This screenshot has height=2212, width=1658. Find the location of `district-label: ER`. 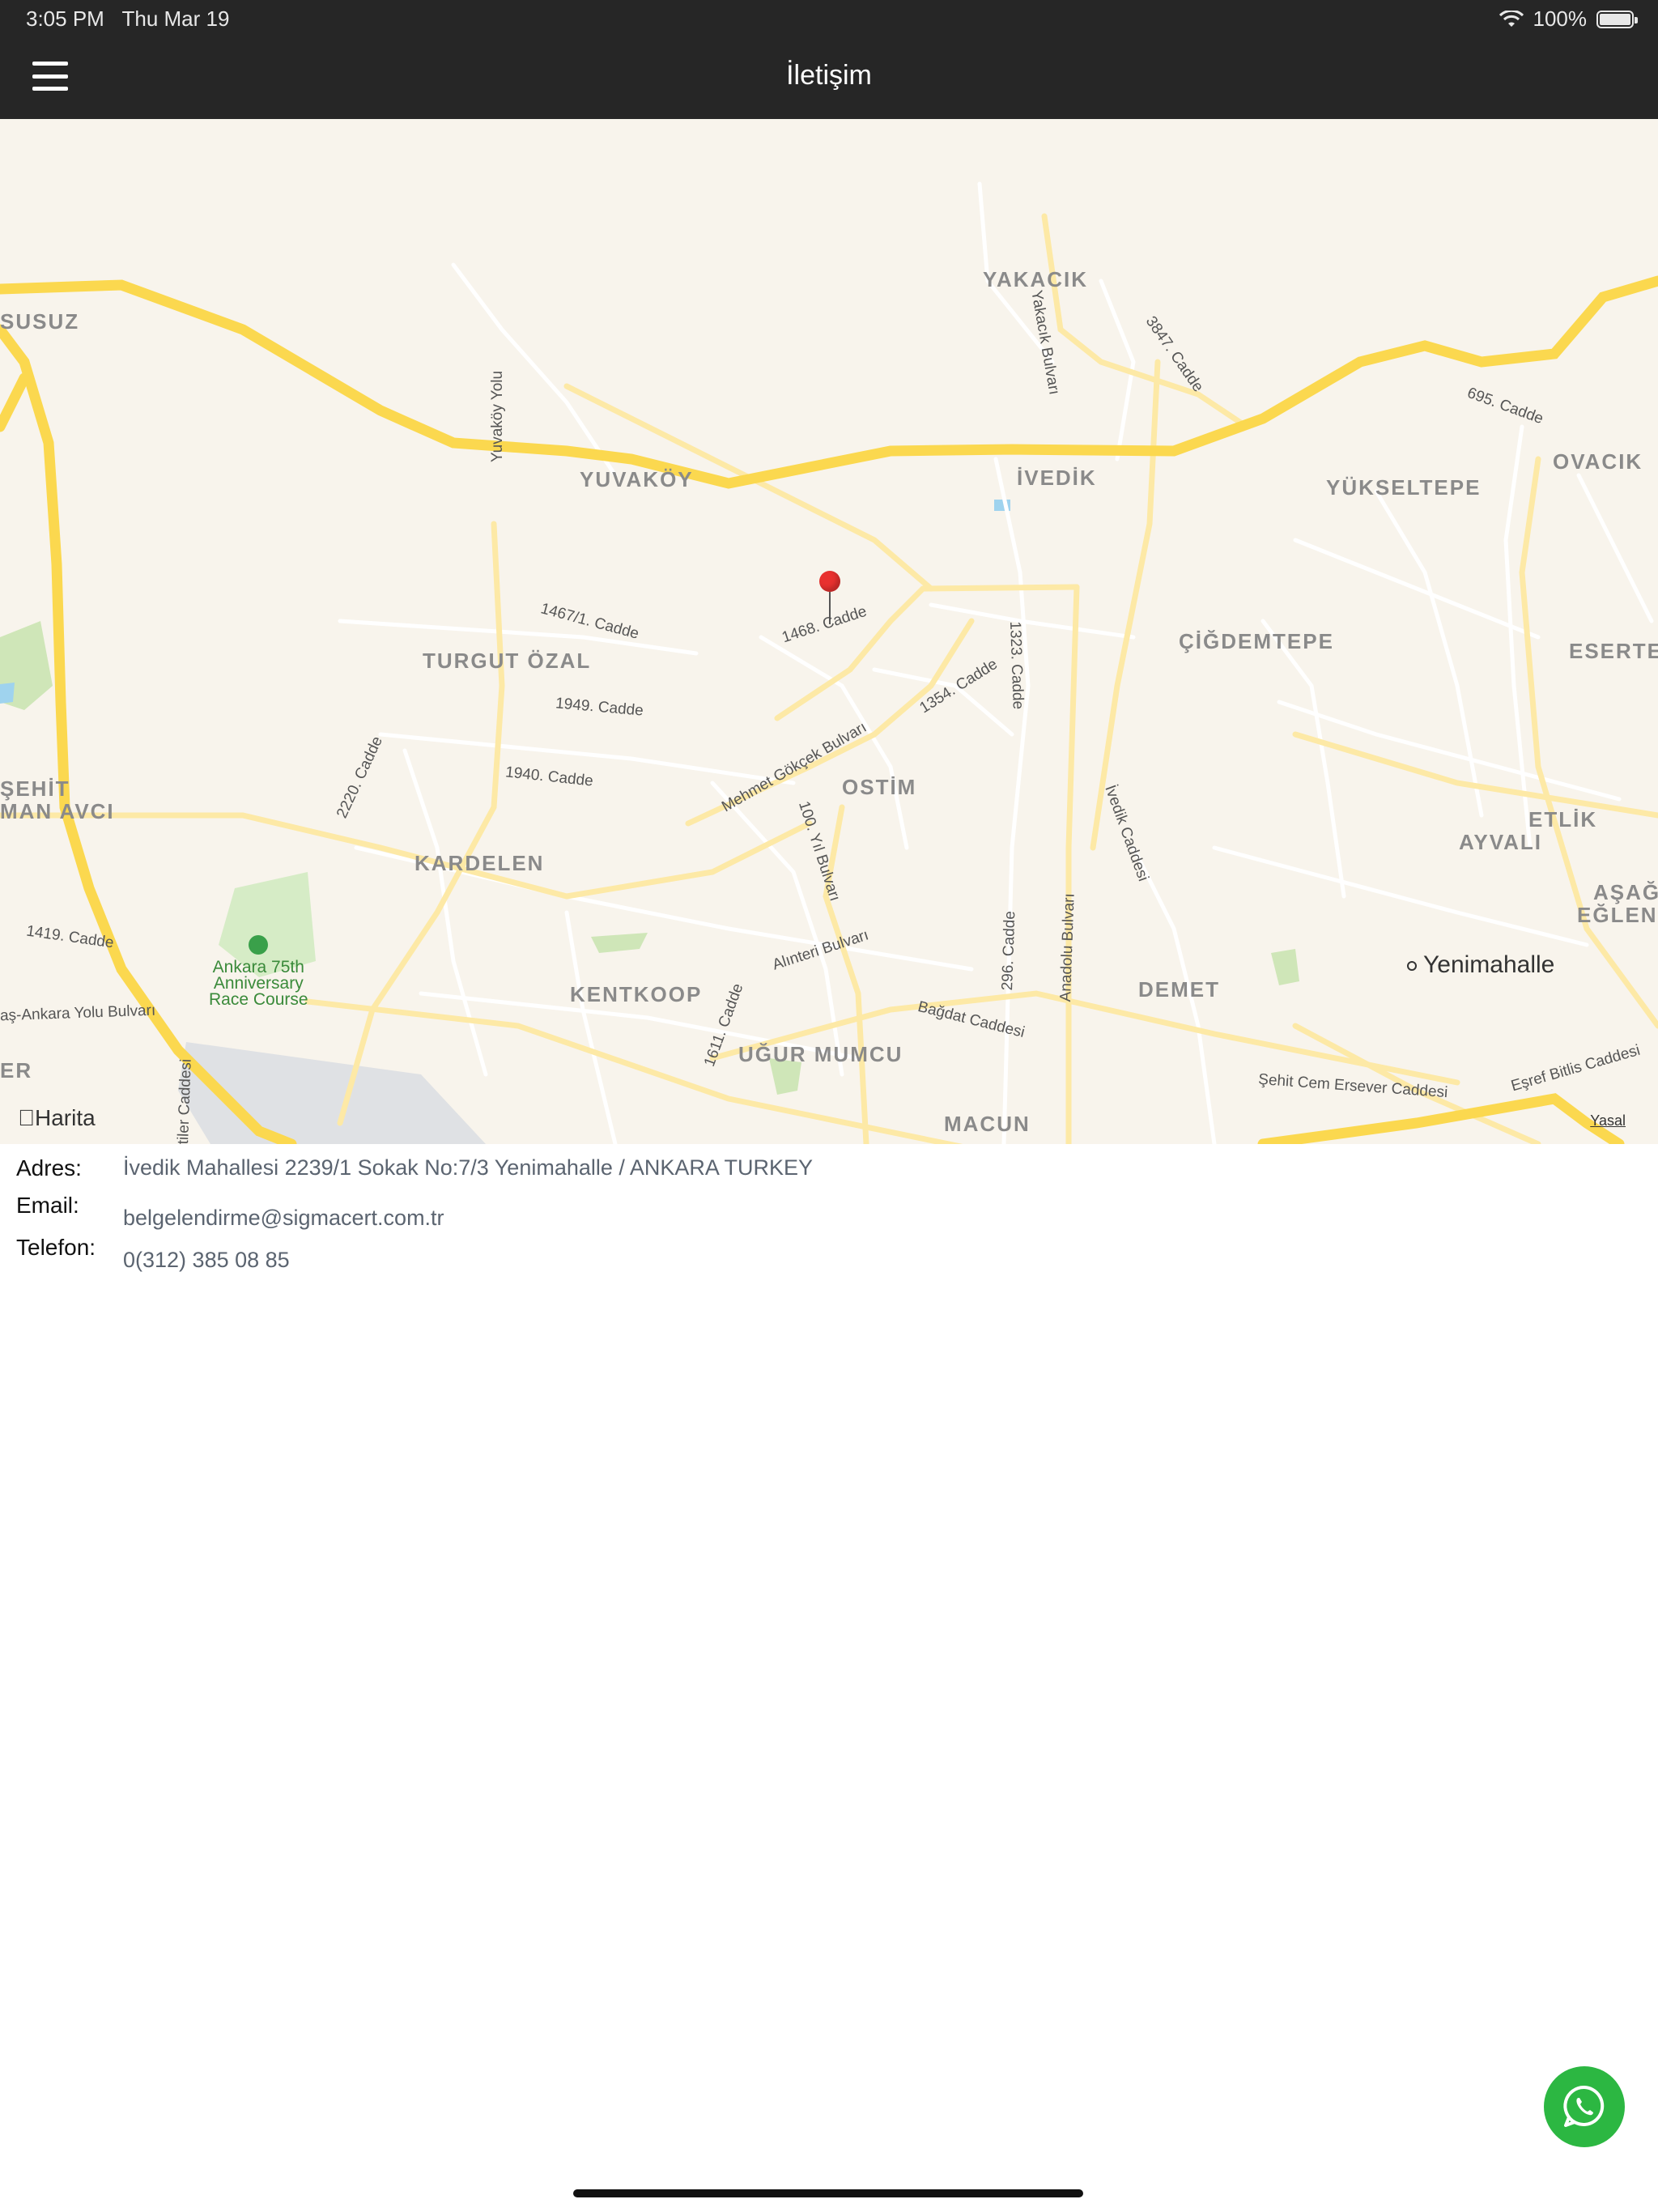

district-label: ER is located at coordinates (16, 1070).